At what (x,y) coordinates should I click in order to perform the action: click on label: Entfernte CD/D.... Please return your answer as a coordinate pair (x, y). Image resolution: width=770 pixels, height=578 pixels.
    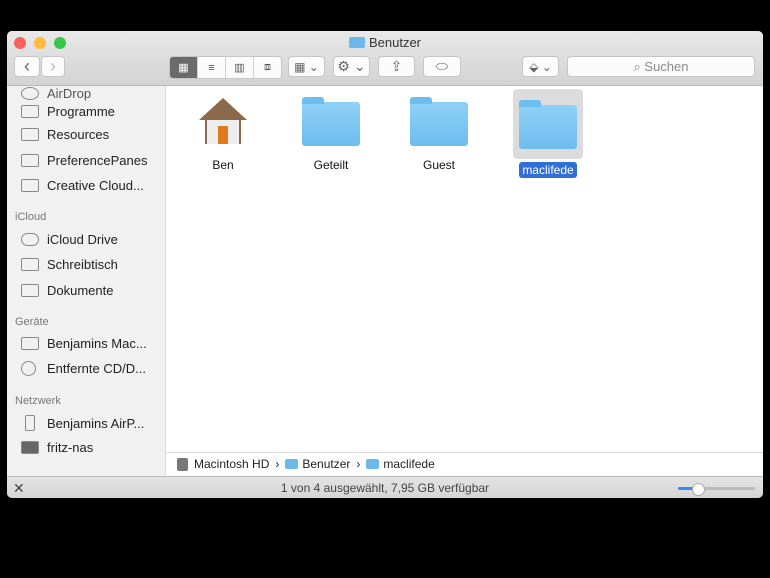
    Looking at the image, I should click on (96, 368).